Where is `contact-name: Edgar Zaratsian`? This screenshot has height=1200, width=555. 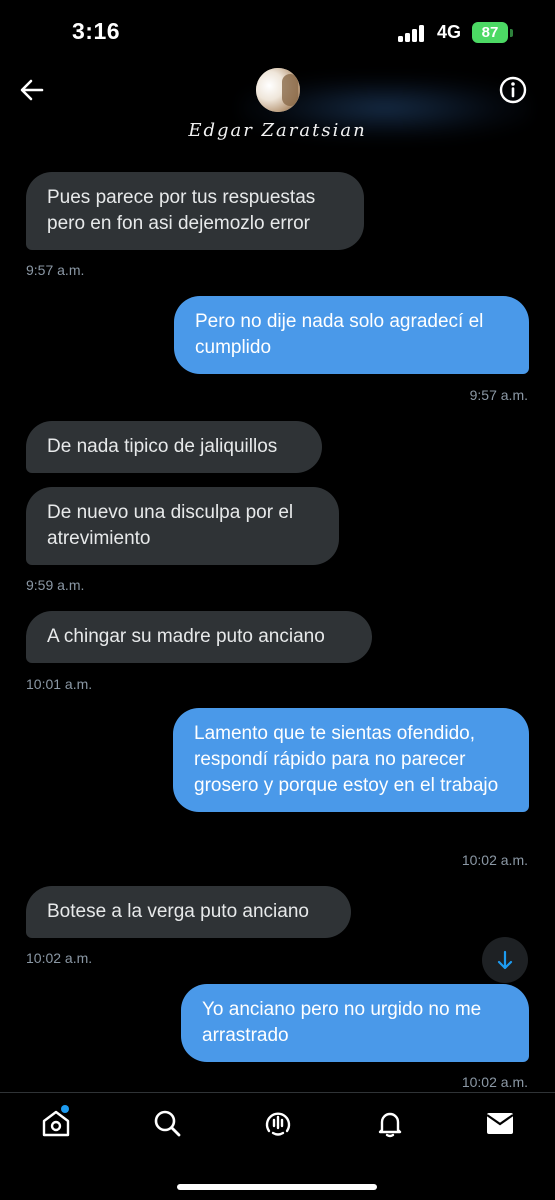 contact-name: Edgar Zaratsian is located at coordinates (277, 130).